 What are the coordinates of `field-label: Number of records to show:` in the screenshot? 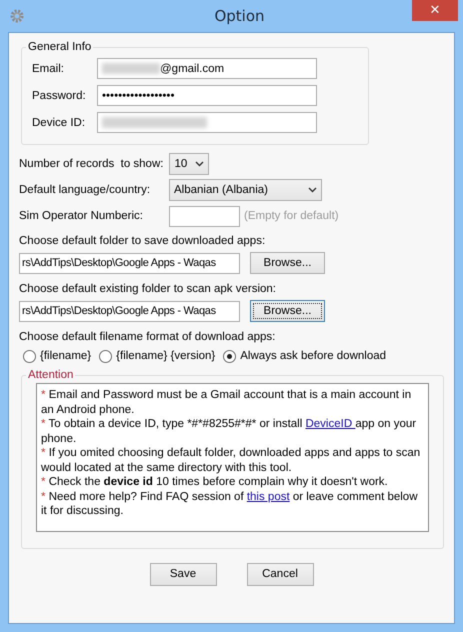 It's located at (91, 164).